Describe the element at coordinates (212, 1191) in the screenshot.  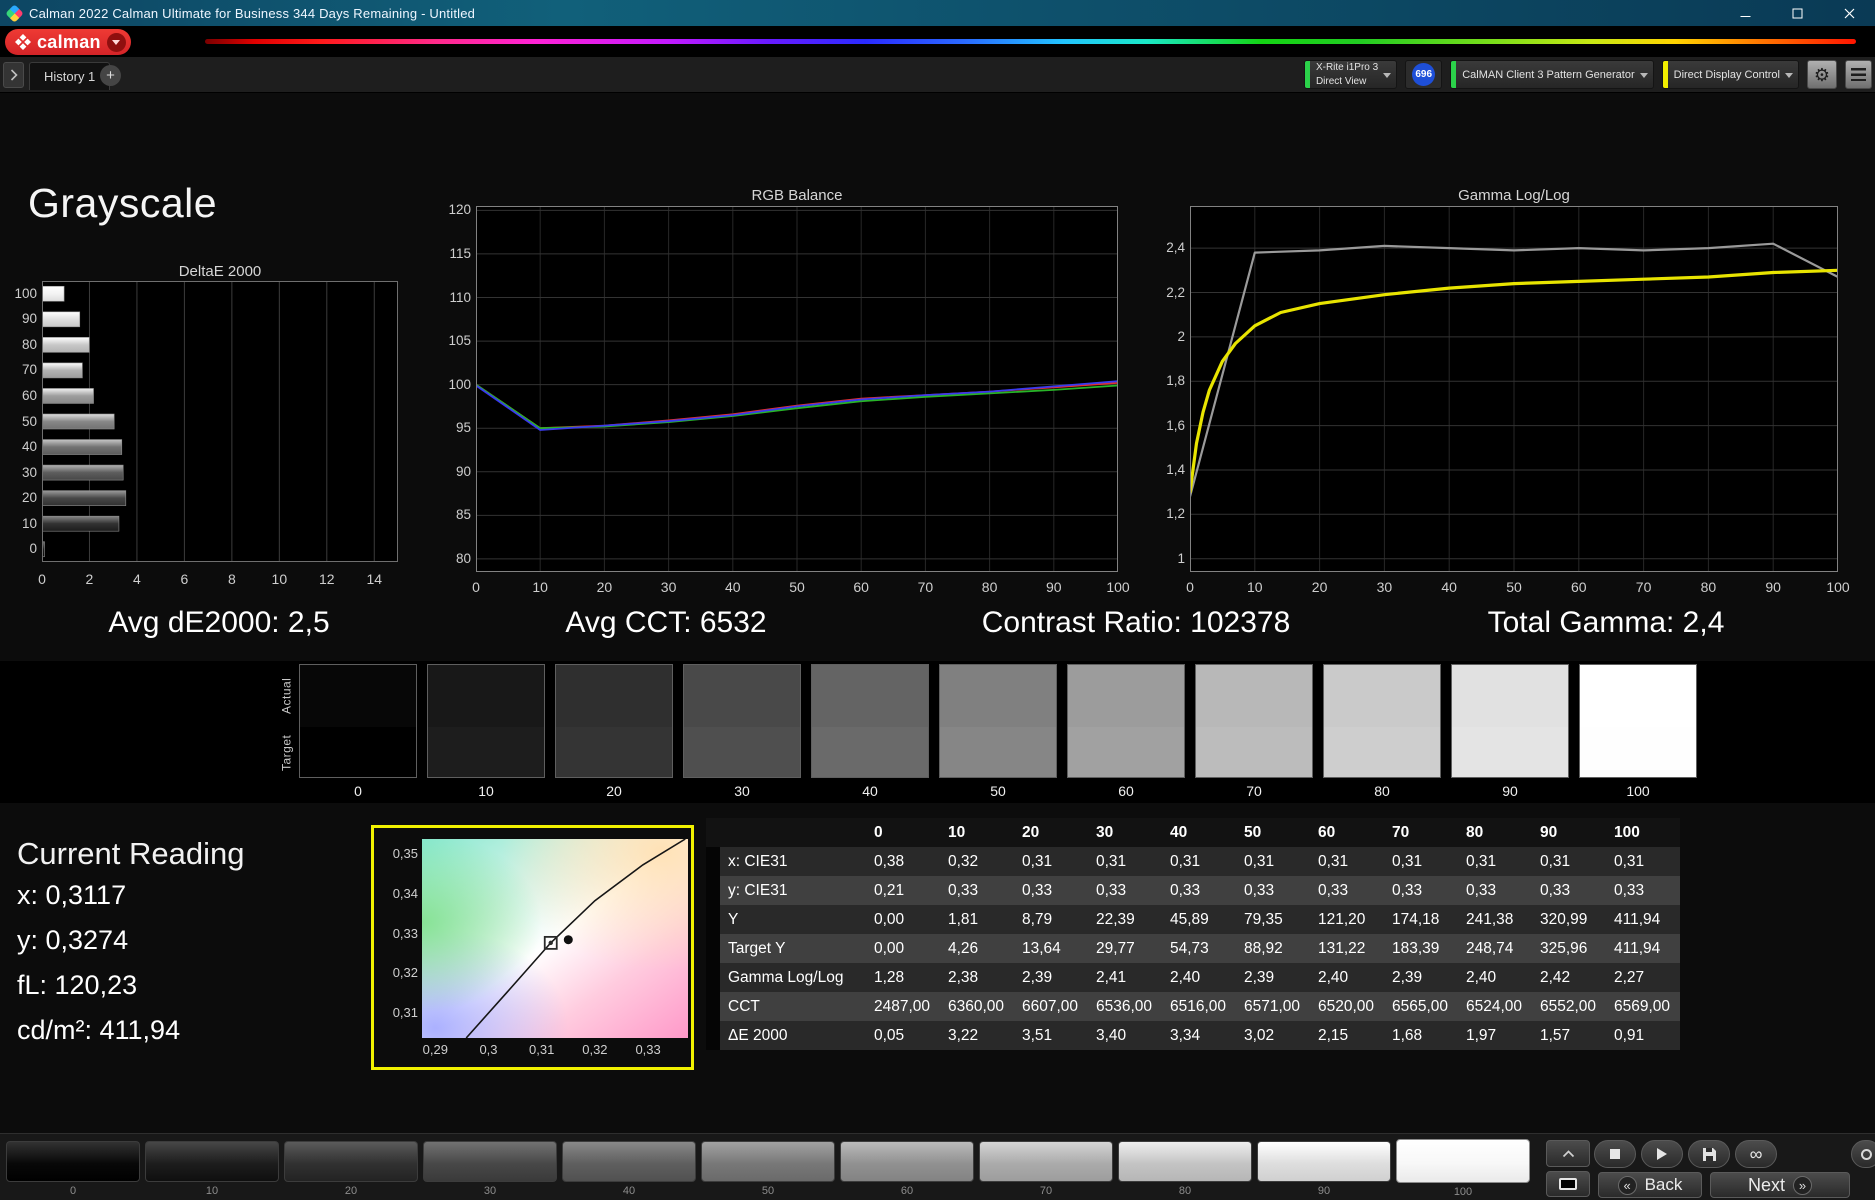
I see `pattern-label: 10` at that location.